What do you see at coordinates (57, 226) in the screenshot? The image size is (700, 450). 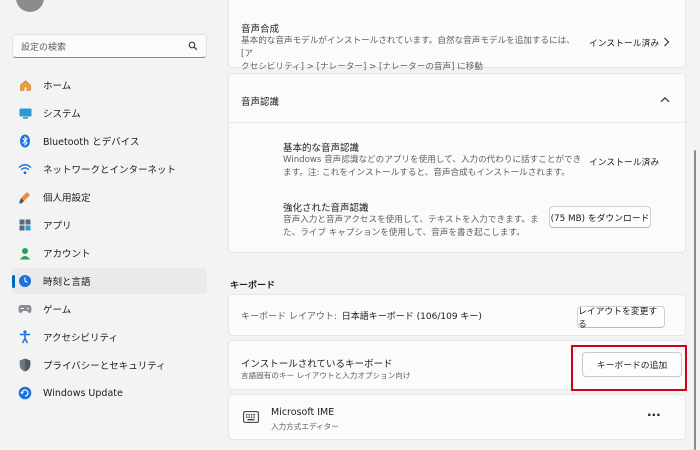 I see `sidebar-item-label: アプリ` at bounding box center [57, 226].